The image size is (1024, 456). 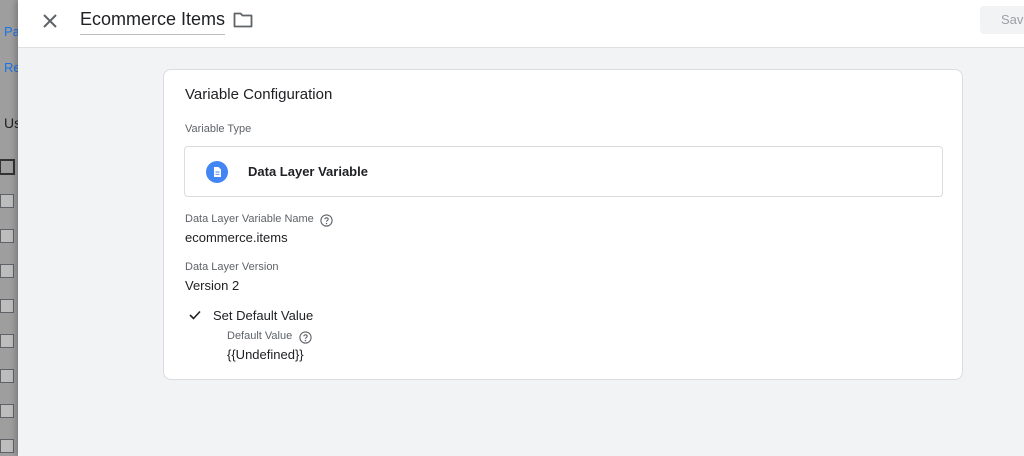 I want to click on editor-header: Ecommerce Items Save, so click(x=521, y=24).